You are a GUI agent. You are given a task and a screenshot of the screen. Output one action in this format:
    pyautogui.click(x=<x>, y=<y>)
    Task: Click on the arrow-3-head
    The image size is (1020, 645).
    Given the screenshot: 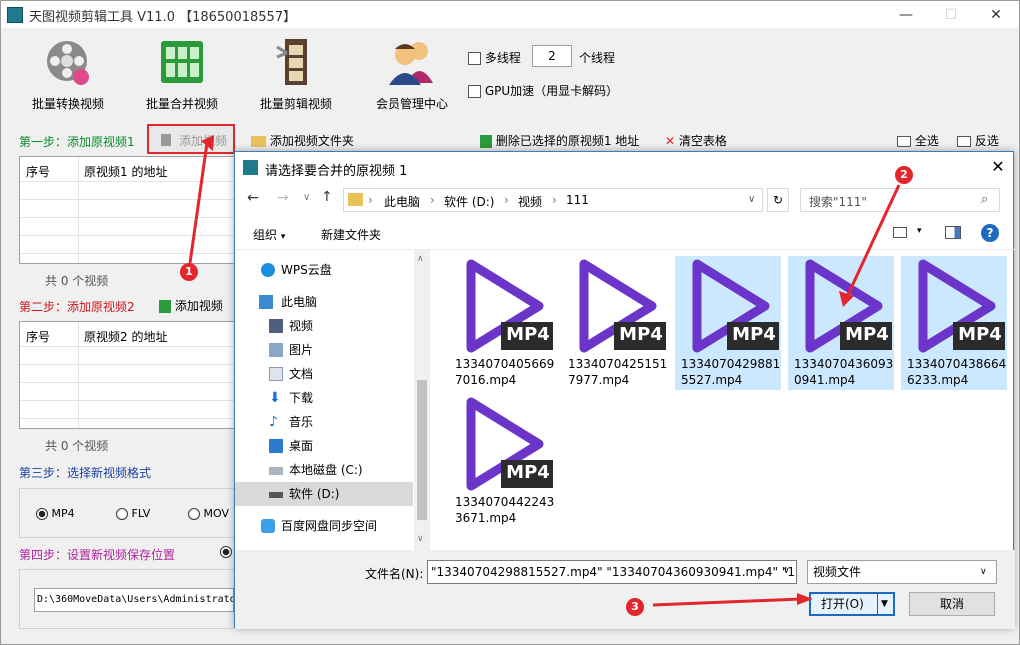 What is the action you would take?
    pyautogui.click(x=805, y=599)
    